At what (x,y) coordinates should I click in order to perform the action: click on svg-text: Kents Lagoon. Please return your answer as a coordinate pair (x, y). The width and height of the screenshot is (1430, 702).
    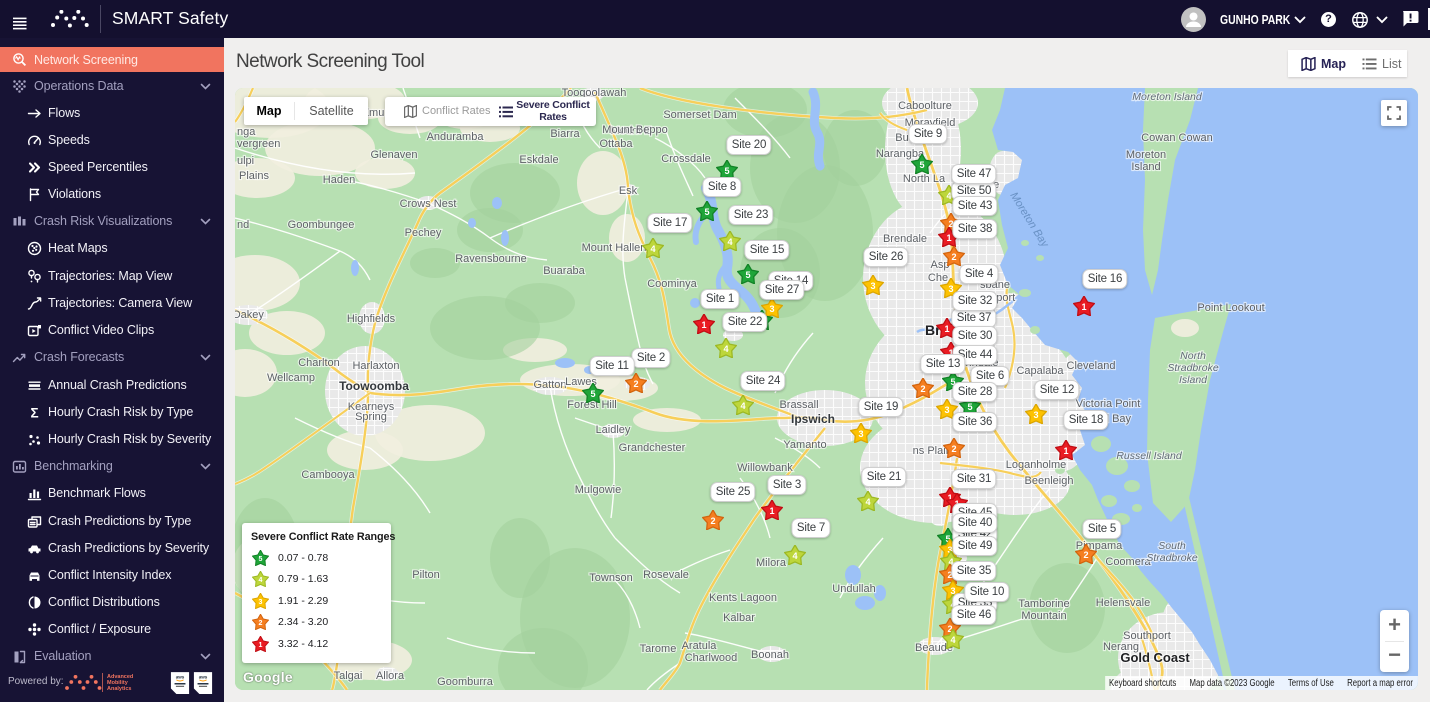
    Looking at the image, I should click on (743, 598).